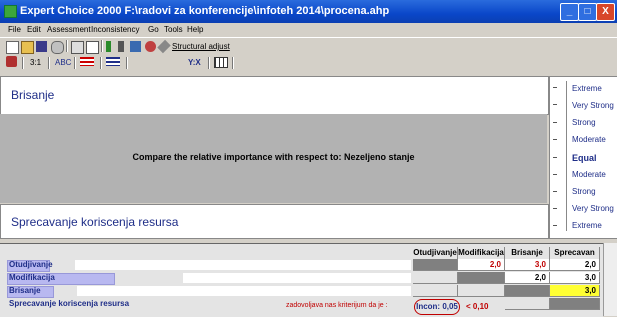  What do you see at coordinates (69, 303) in the screenshot?
I see `row-label: Sprecavanje koriscenja resursa` at bounding box center [69, 303].